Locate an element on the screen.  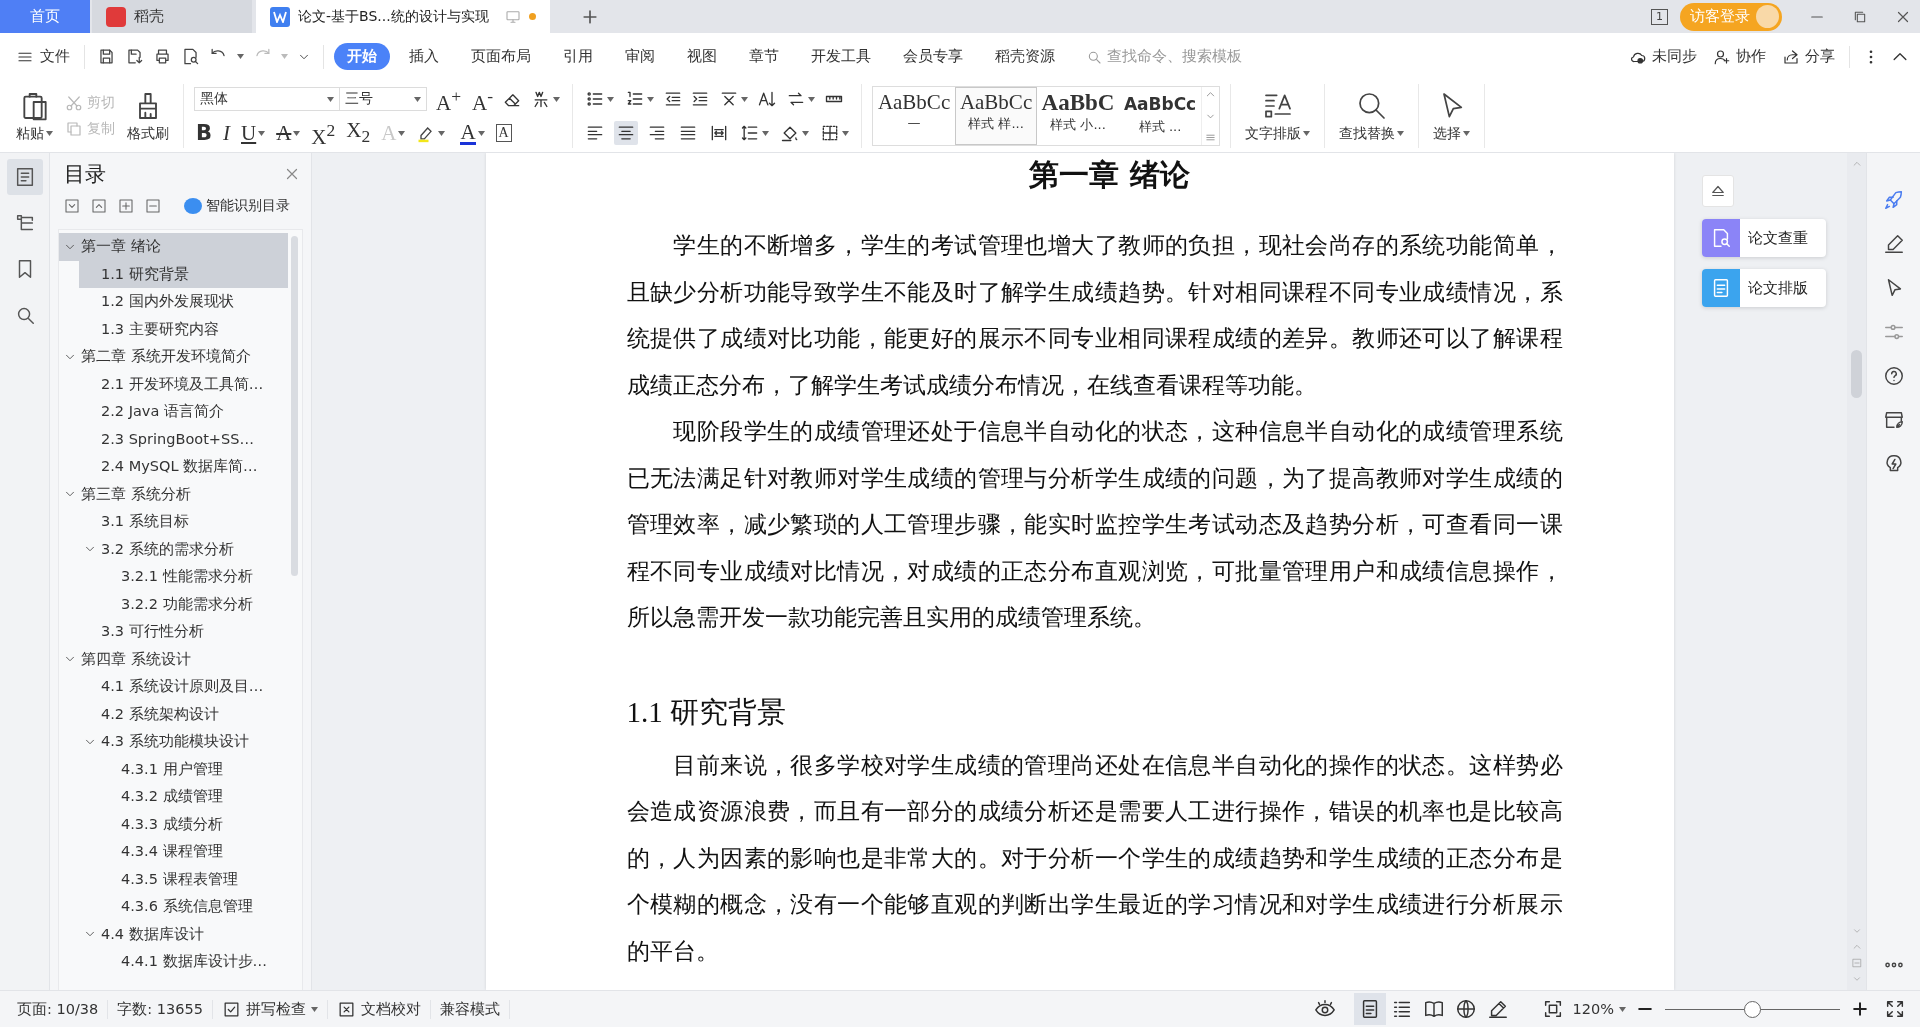
toc-item: 1.2 国内外发展现状 is located at coordinates (183, 302).